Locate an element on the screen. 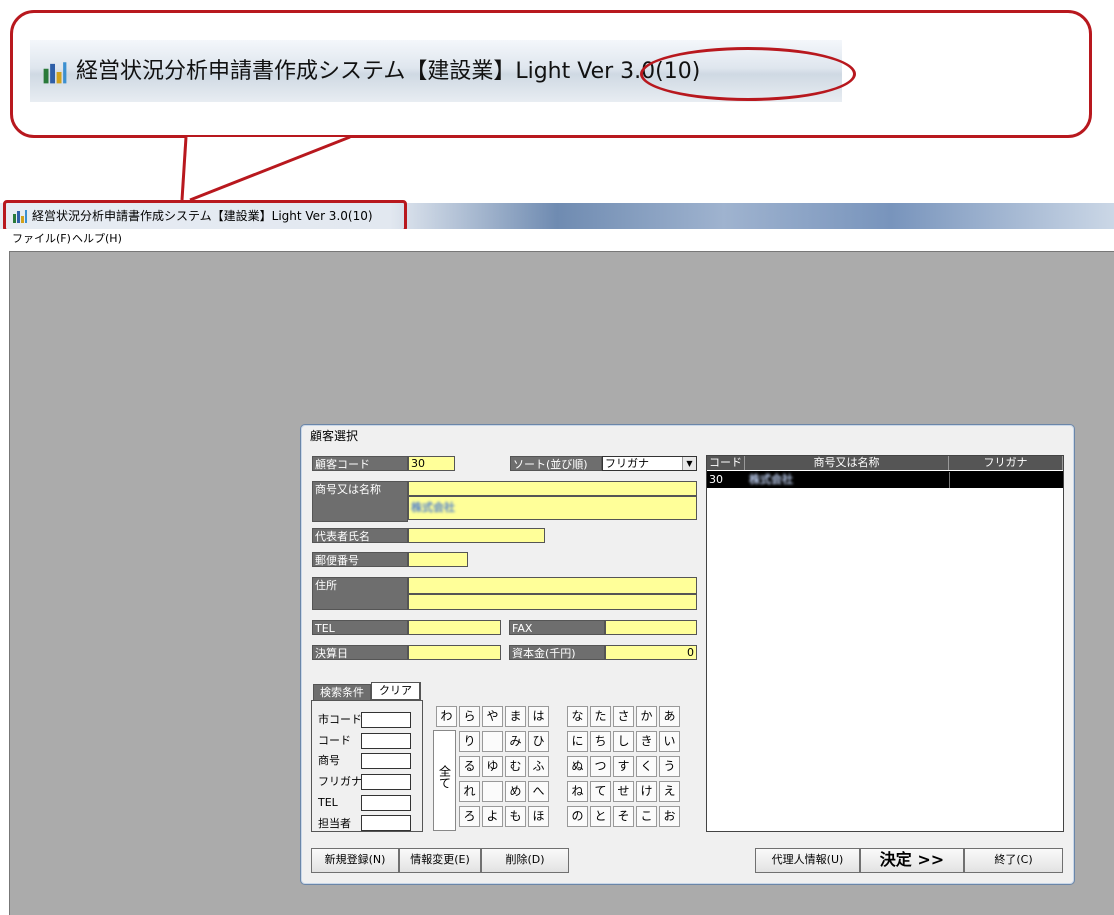 The height and width of the screenshot is (915, 1114). search-label-person: 担当者 is located at coordinates (334, 823).